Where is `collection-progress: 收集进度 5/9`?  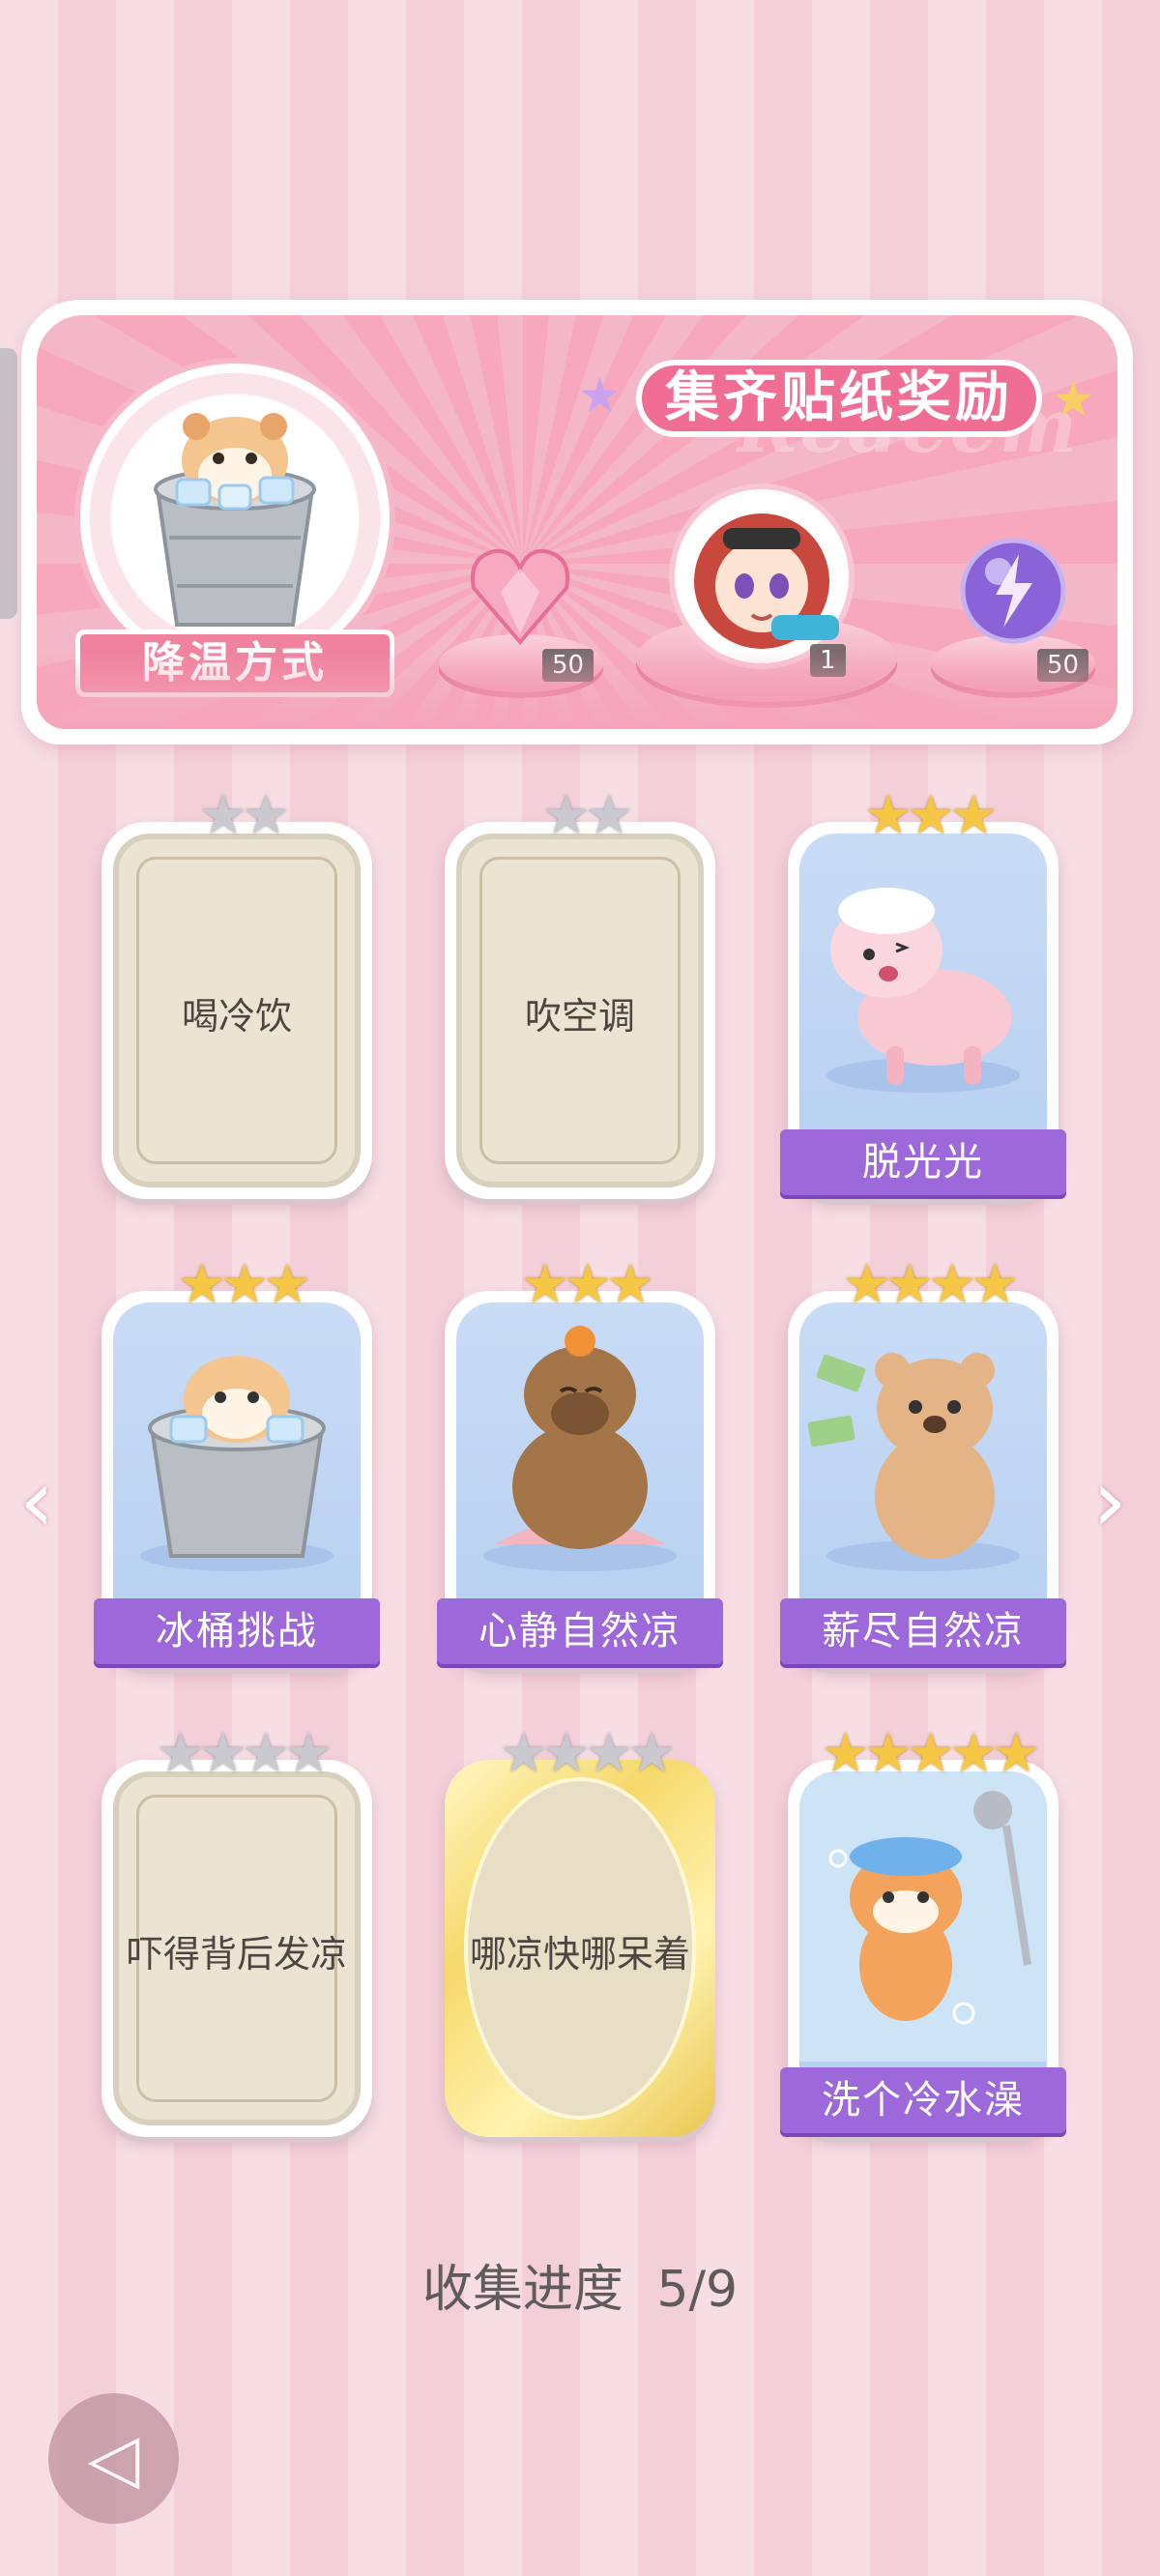
collection-progress: 收集进度 5/9 is located at coordinates (580, 2284).